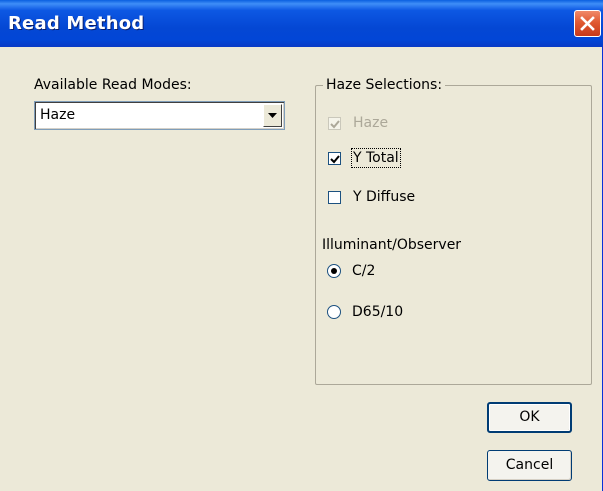 Image resolution: width=603 pixels, height=491 pixels. I want to click on illuminant-observer-label: Illuminant/Observer, so click(392, 245).